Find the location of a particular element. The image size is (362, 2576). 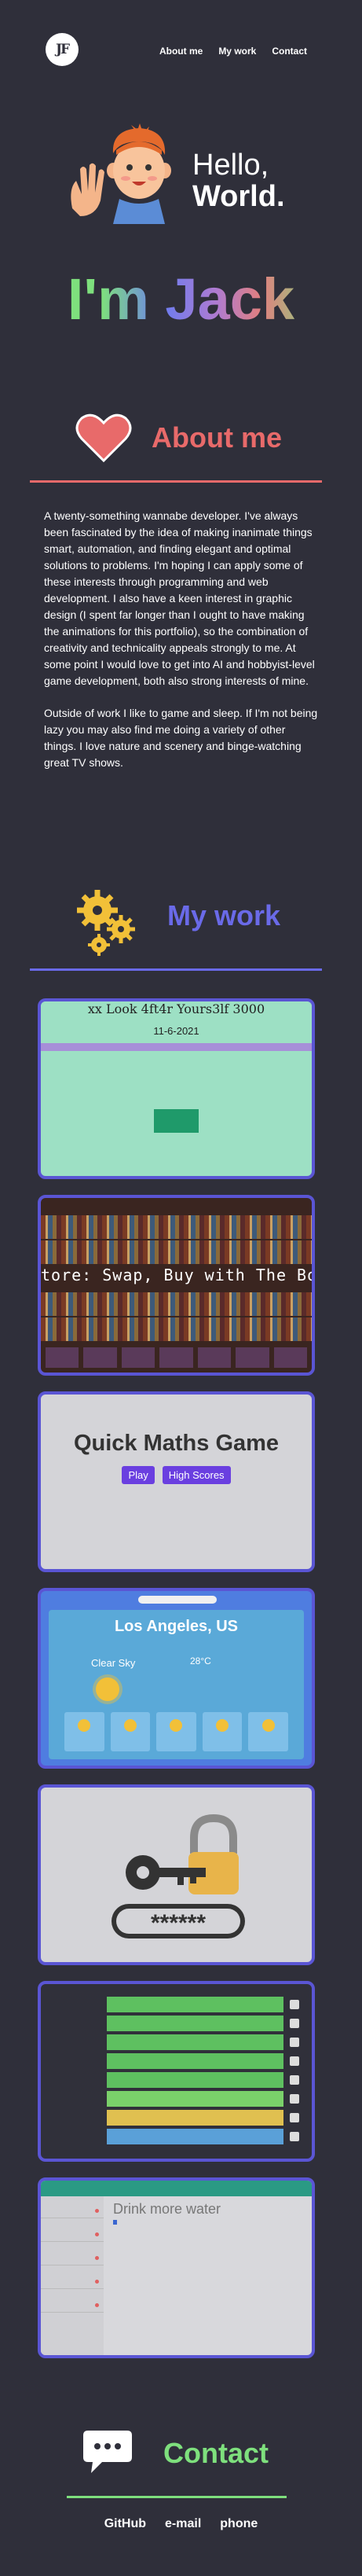

main-nav: About me My work Contact is located at coordinates (233, 51).